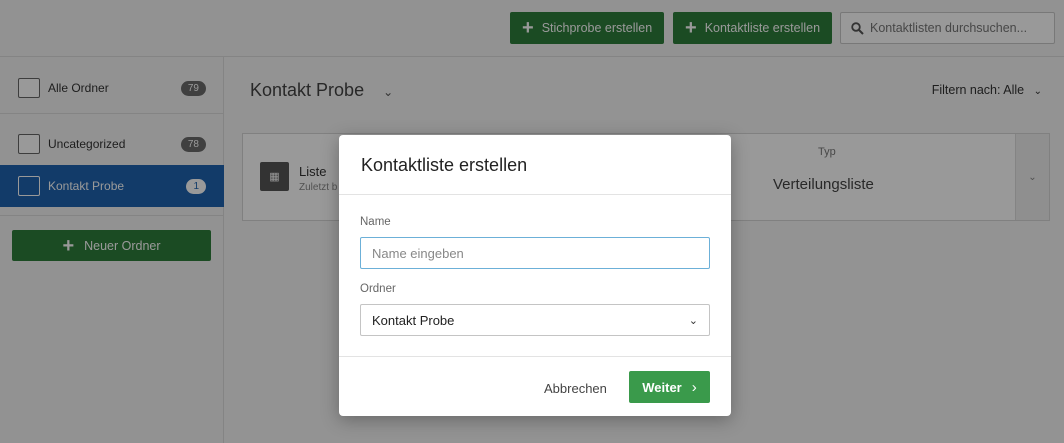 This screenshot has height=443, width=1064. What do you see at coordinates (535, 320) in the screenshot?
I see `folder-select: Kontakt Probe ⌄` at bounding box center [535, 320].